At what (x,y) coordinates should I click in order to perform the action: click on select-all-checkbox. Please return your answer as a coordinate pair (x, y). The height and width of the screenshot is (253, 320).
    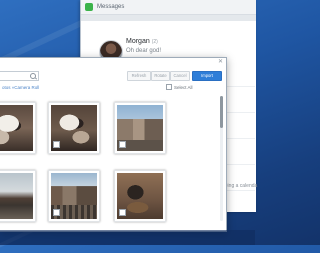
    Looking at the image, I should click on (169, 87).